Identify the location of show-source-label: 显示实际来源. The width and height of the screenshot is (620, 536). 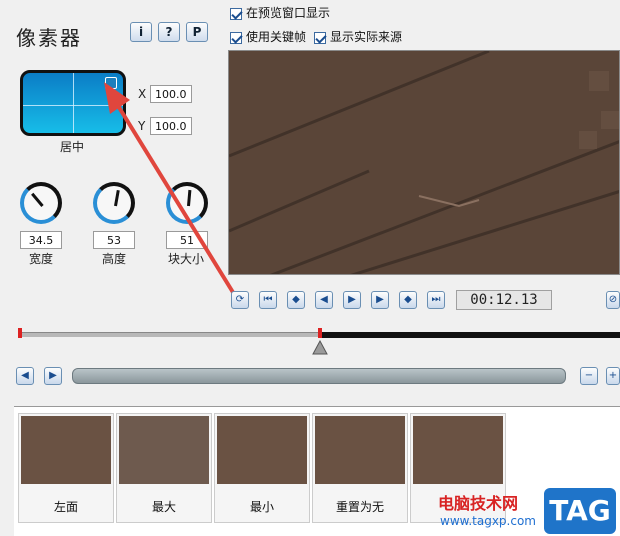
(366, 37).